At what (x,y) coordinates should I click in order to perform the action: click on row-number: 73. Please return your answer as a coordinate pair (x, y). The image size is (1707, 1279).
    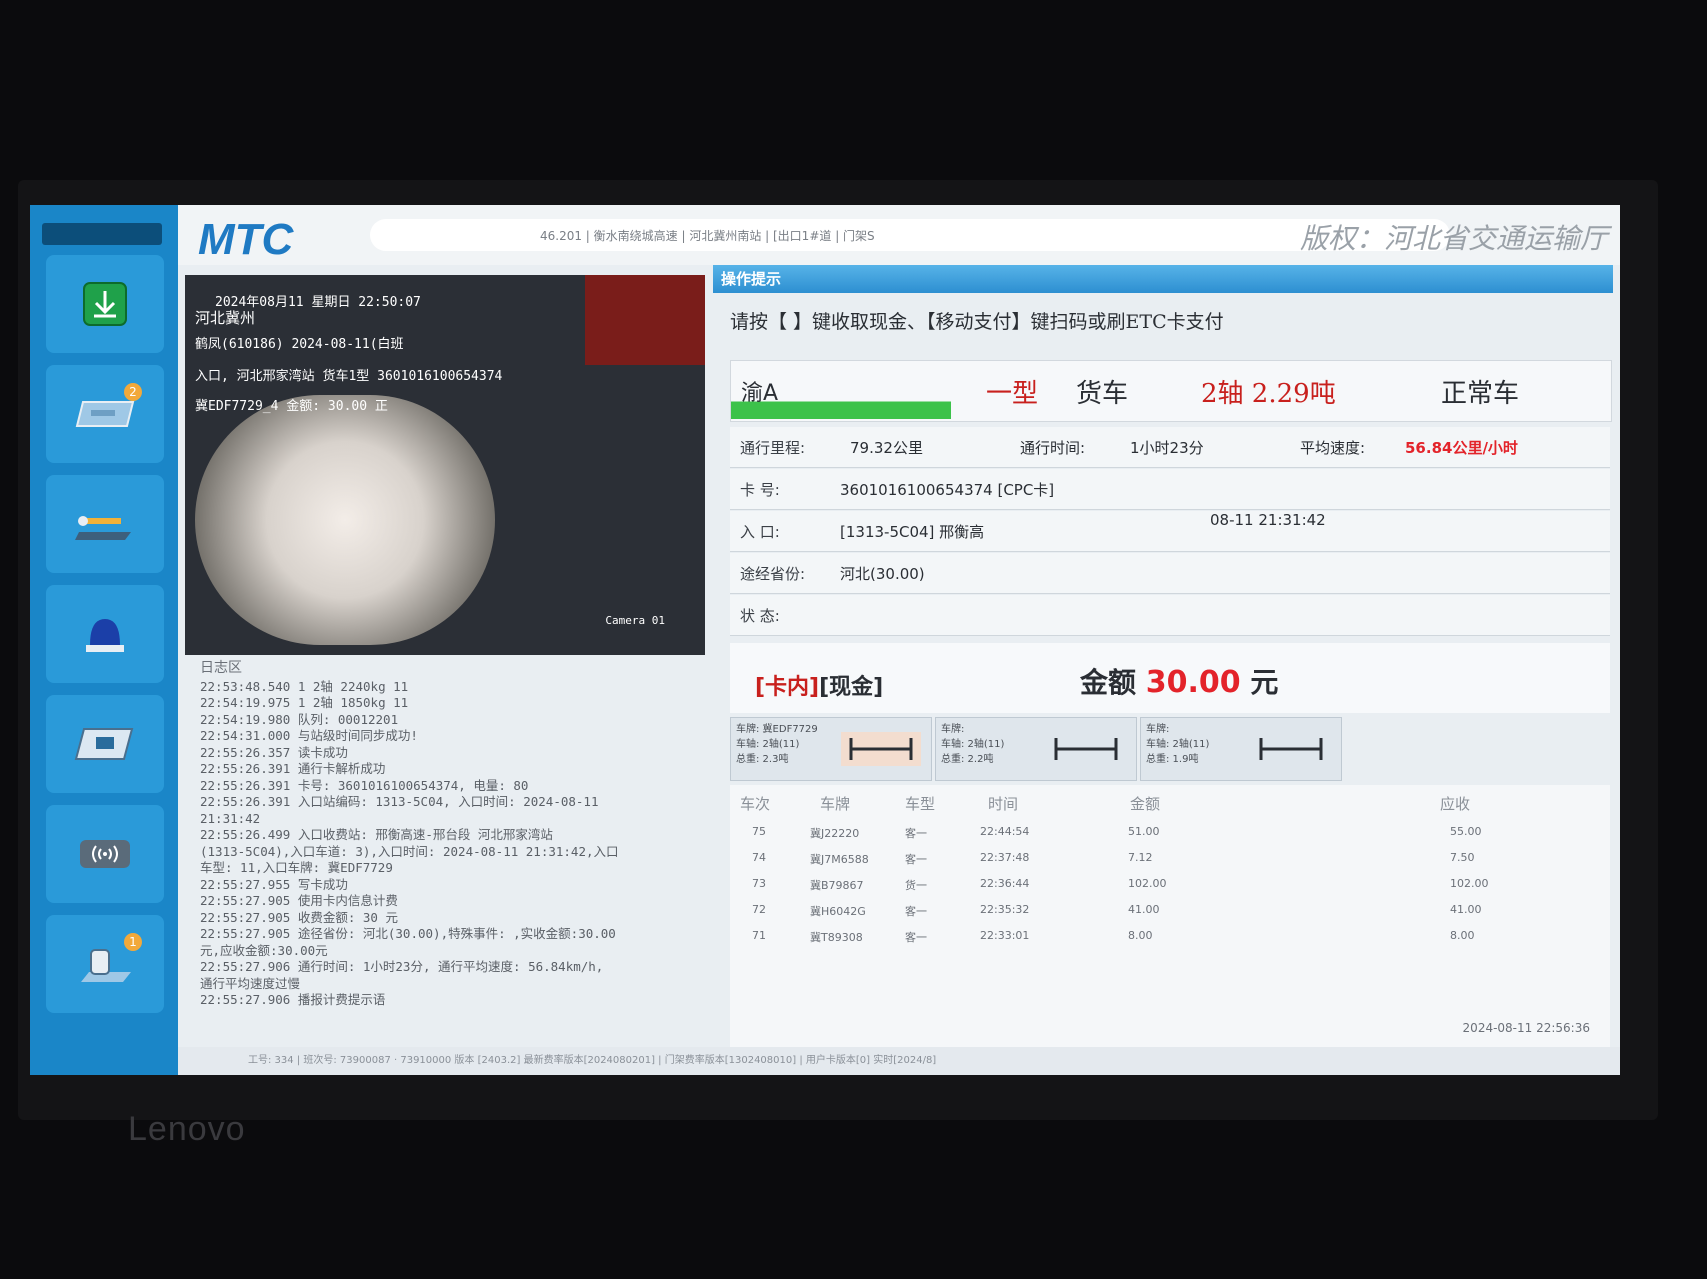
    Looking at the image, I should click on (759, 883).